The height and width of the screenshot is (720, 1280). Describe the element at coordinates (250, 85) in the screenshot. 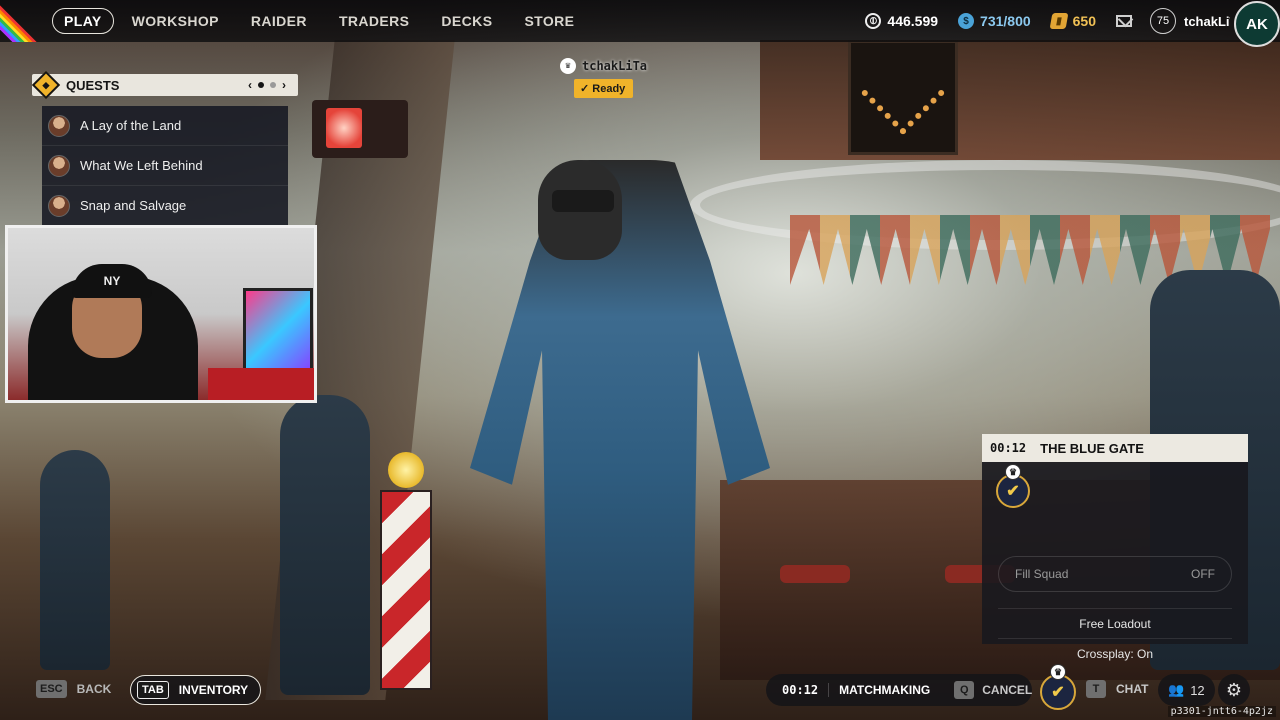

I see `pager-prev-icon: ‹` at that location.